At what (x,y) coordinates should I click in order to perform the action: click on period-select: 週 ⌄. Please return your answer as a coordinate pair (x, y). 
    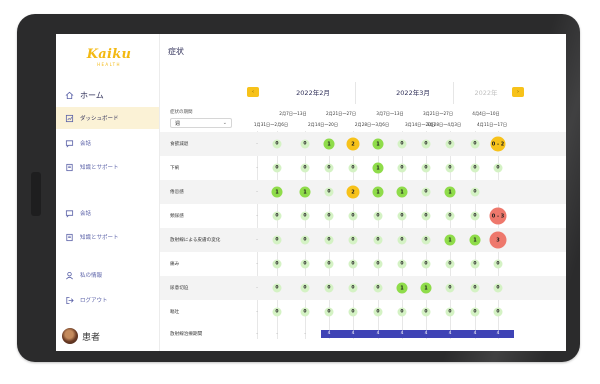
    Looking at the image, I should click on (201, 123).